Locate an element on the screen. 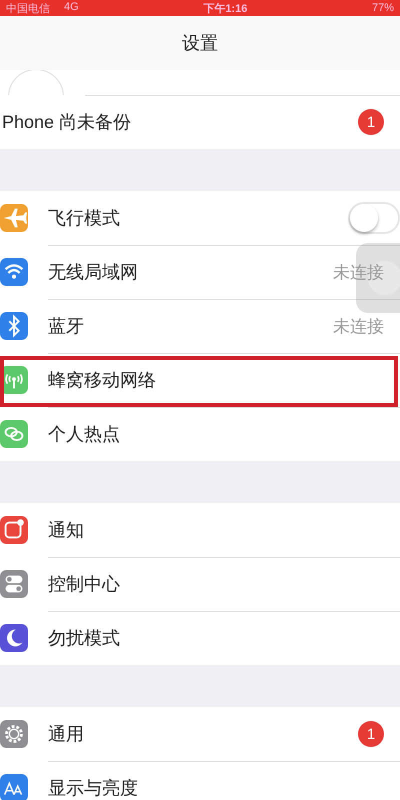  setting-label: 无线局域网 is located at coordinates (93, 272).